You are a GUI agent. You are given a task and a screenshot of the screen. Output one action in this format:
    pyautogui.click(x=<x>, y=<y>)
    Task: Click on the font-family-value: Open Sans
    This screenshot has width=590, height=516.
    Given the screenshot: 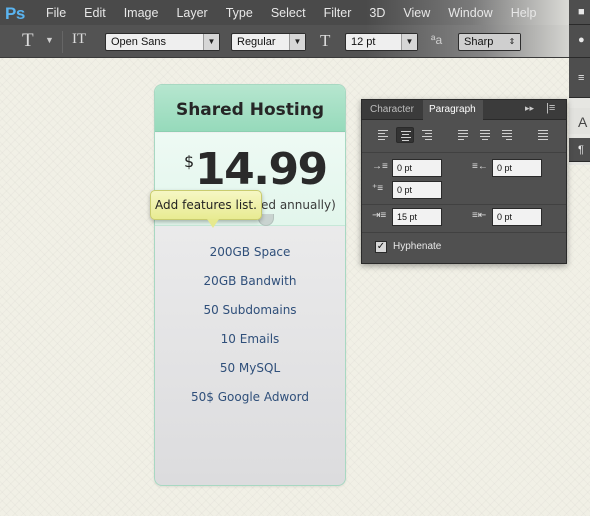 What is the action you would take?
    pyautogui.click(x=139, y=42)
    